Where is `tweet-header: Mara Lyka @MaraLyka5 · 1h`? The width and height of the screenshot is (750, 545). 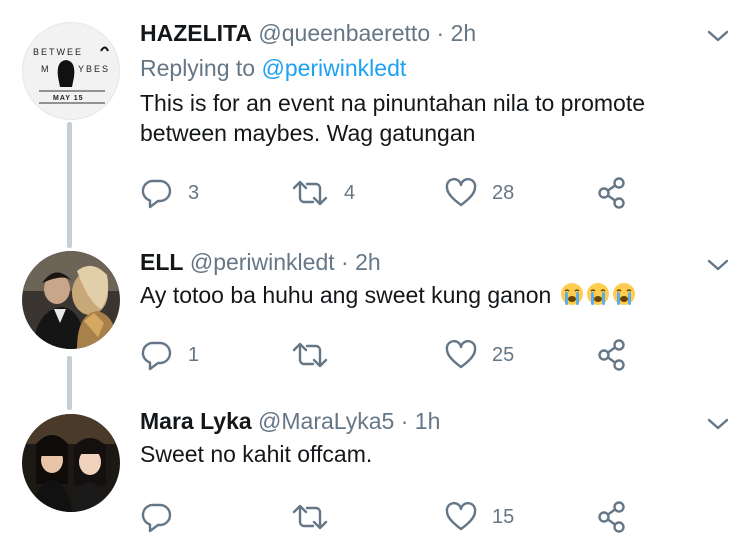
tweet-header: Mara Lyka @MaraLyka5 · 1h is located at coordinates (290, 421).